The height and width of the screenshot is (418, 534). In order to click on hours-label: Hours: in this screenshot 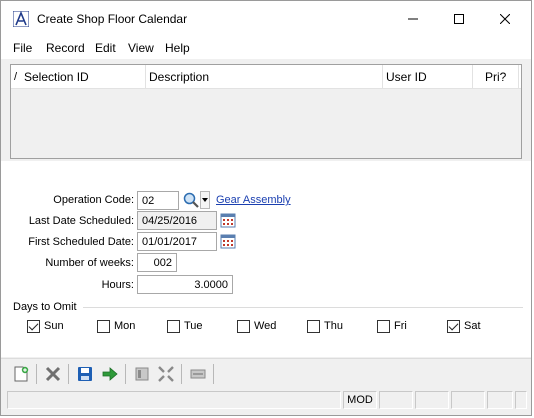, I will do `click(117, 285)`.